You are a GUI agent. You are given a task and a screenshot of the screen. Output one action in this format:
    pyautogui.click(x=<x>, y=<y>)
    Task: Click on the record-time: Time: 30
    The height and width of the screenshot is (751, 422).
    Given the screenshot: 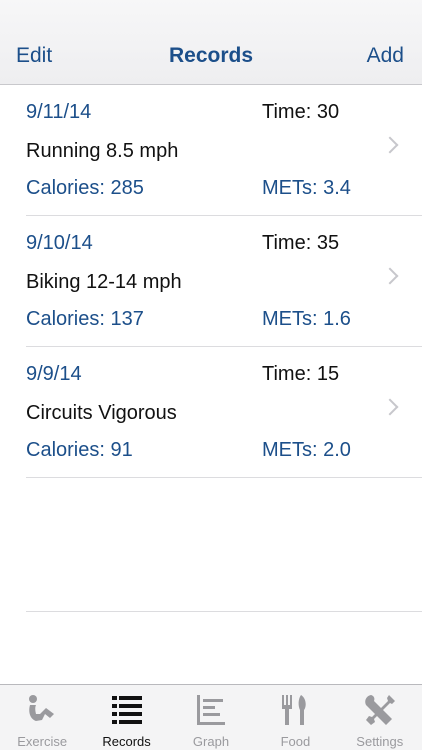 What is the action you would take?
    pyautogui.click(x=301, y=112)
    